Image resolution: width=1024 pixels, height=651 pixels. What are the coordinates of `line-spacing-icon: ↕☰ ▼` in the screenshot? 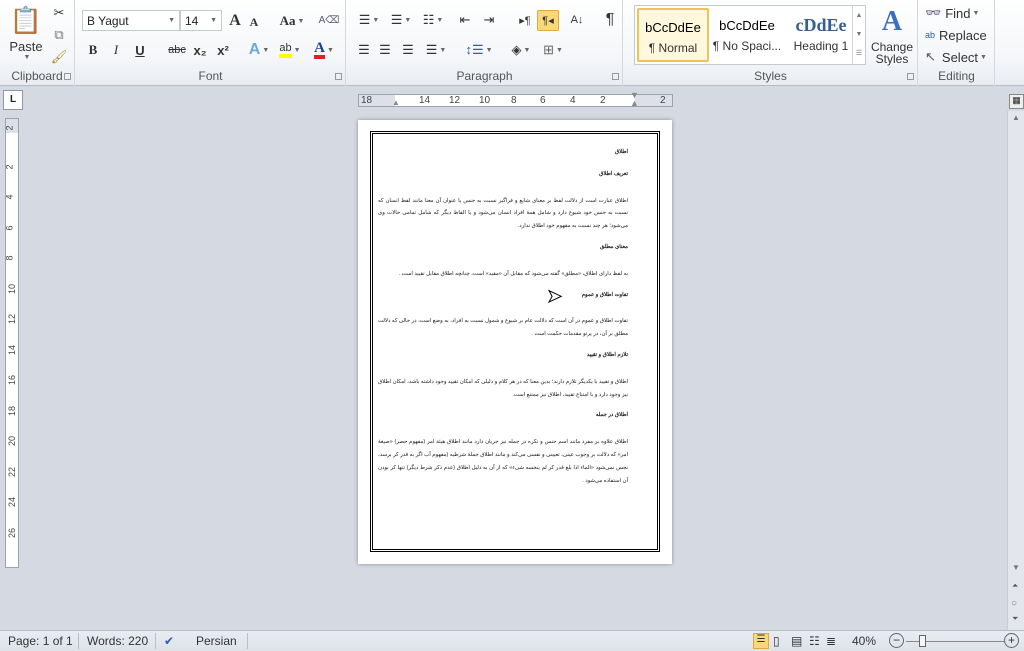 It's located at (479, 50).